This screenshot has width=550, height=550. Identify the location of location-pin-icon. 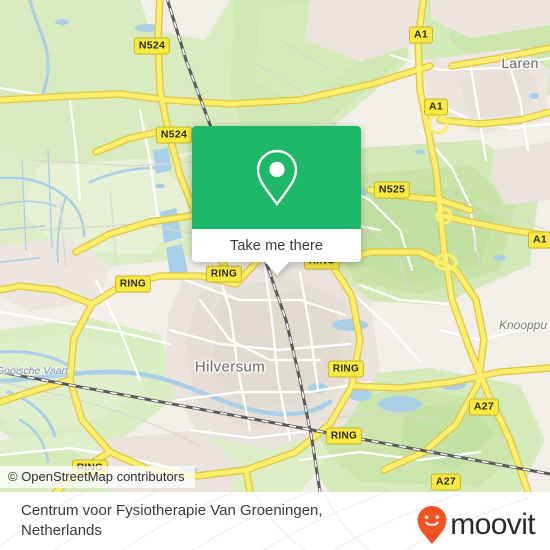
(276, 177).